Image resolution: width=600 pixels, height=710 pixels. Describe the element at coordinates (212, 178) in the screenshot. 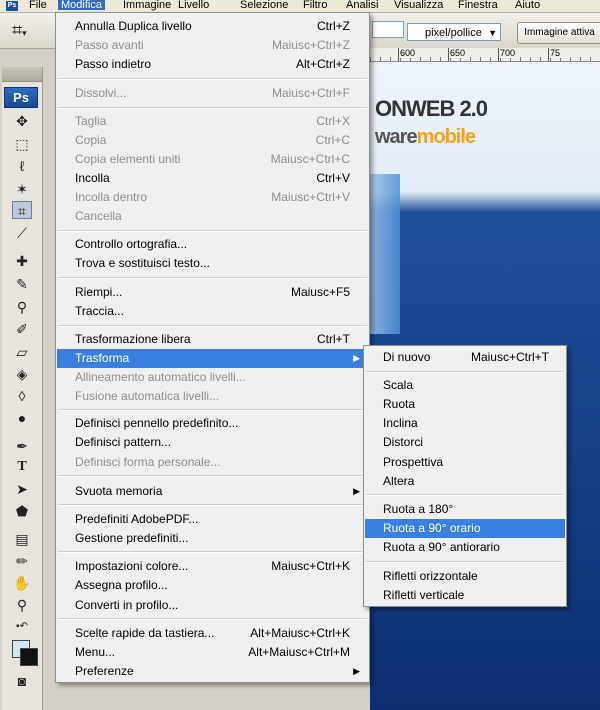

I see `menu-item-incolla: Incolla Ctrl+V` at that location.